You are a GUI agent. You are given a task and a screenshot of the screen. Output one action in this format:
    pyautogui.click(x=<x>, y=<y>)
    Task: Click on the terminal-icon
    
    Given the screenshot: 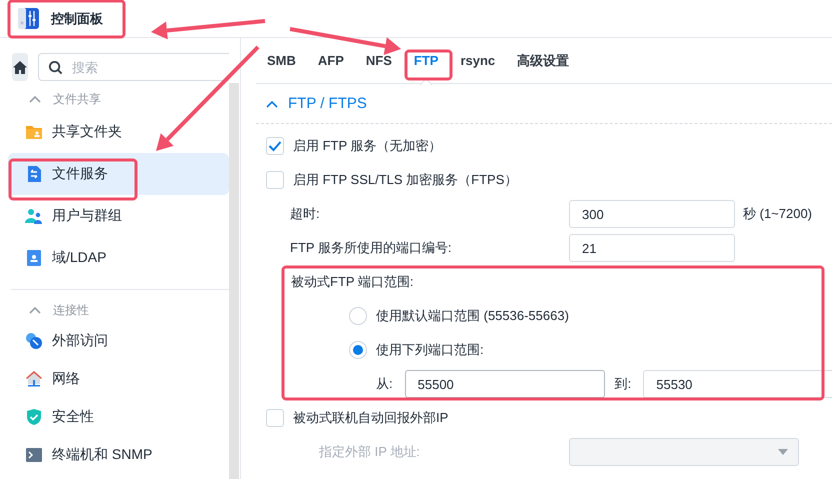 What is the action you would take?
    pyautogui.click(x=34, y=455)
    